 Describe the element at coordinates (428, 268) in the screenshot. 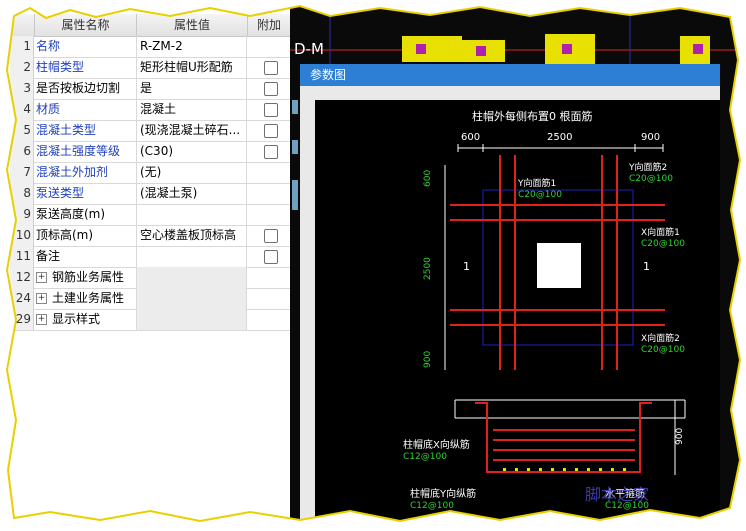

I see `dim-left-2: 2500` at that location.